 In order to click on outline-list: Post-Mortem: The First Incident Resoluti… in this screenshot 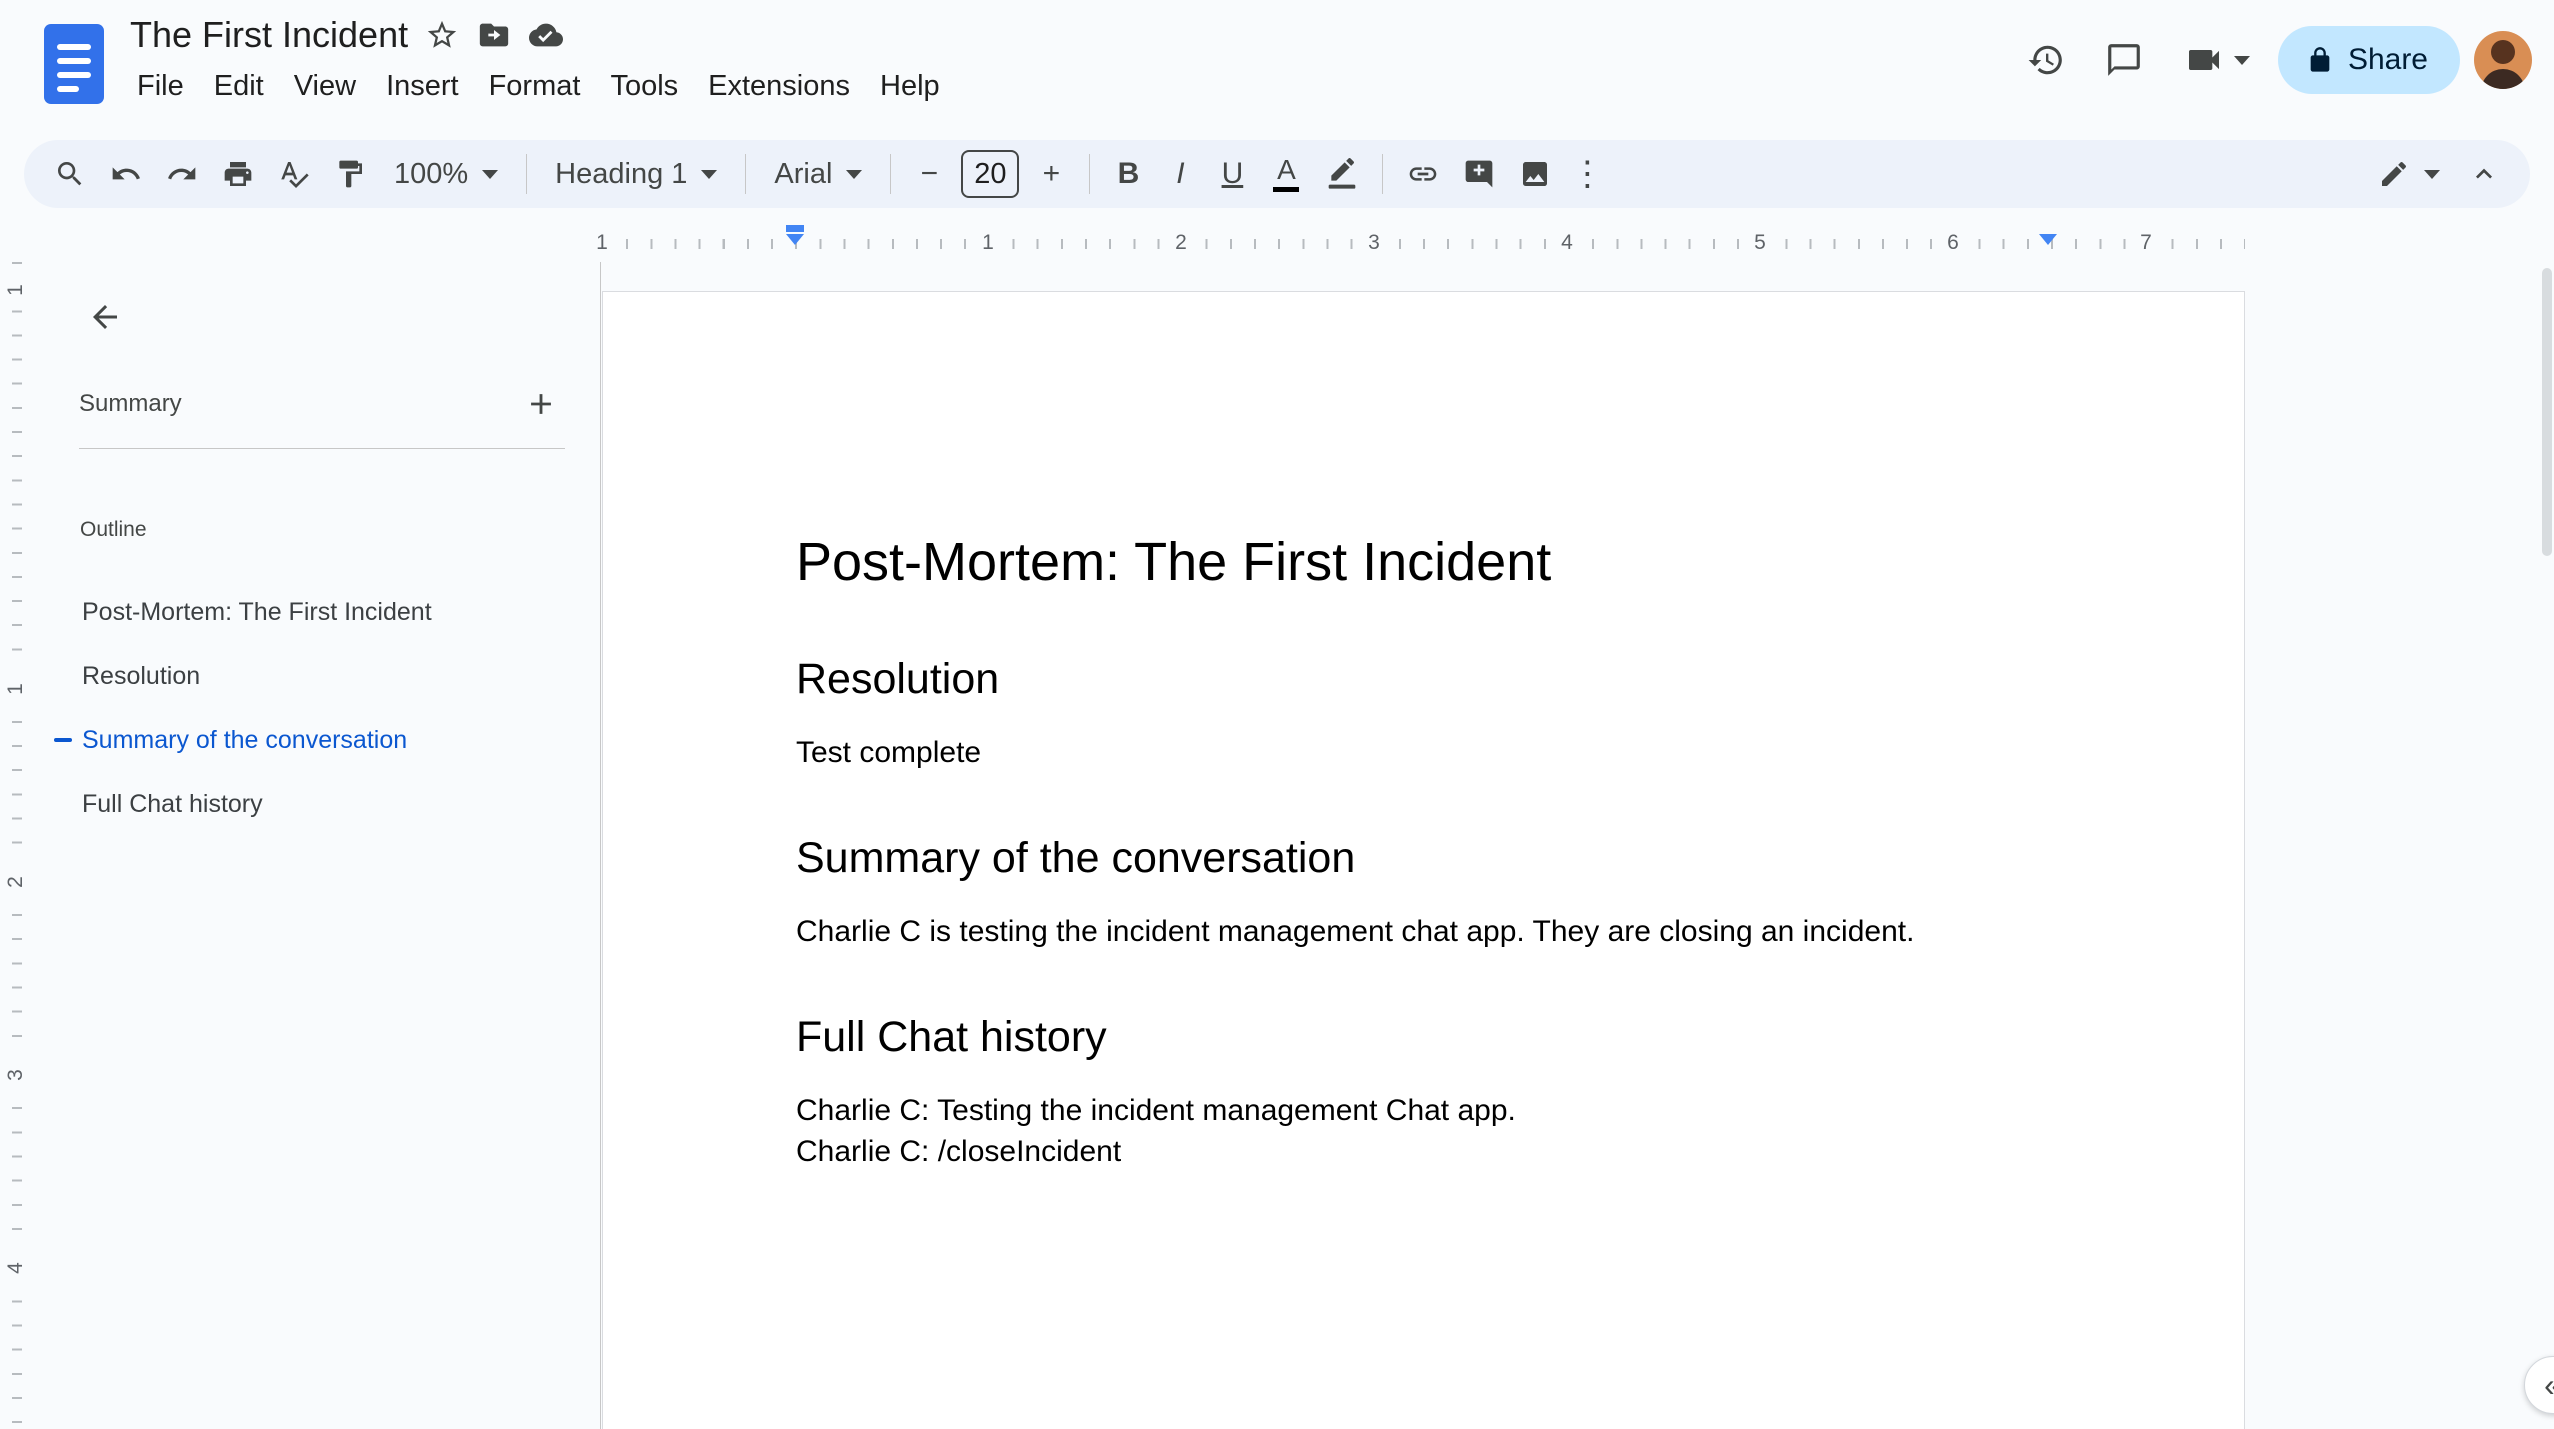, I will do `click(316, 708)`.